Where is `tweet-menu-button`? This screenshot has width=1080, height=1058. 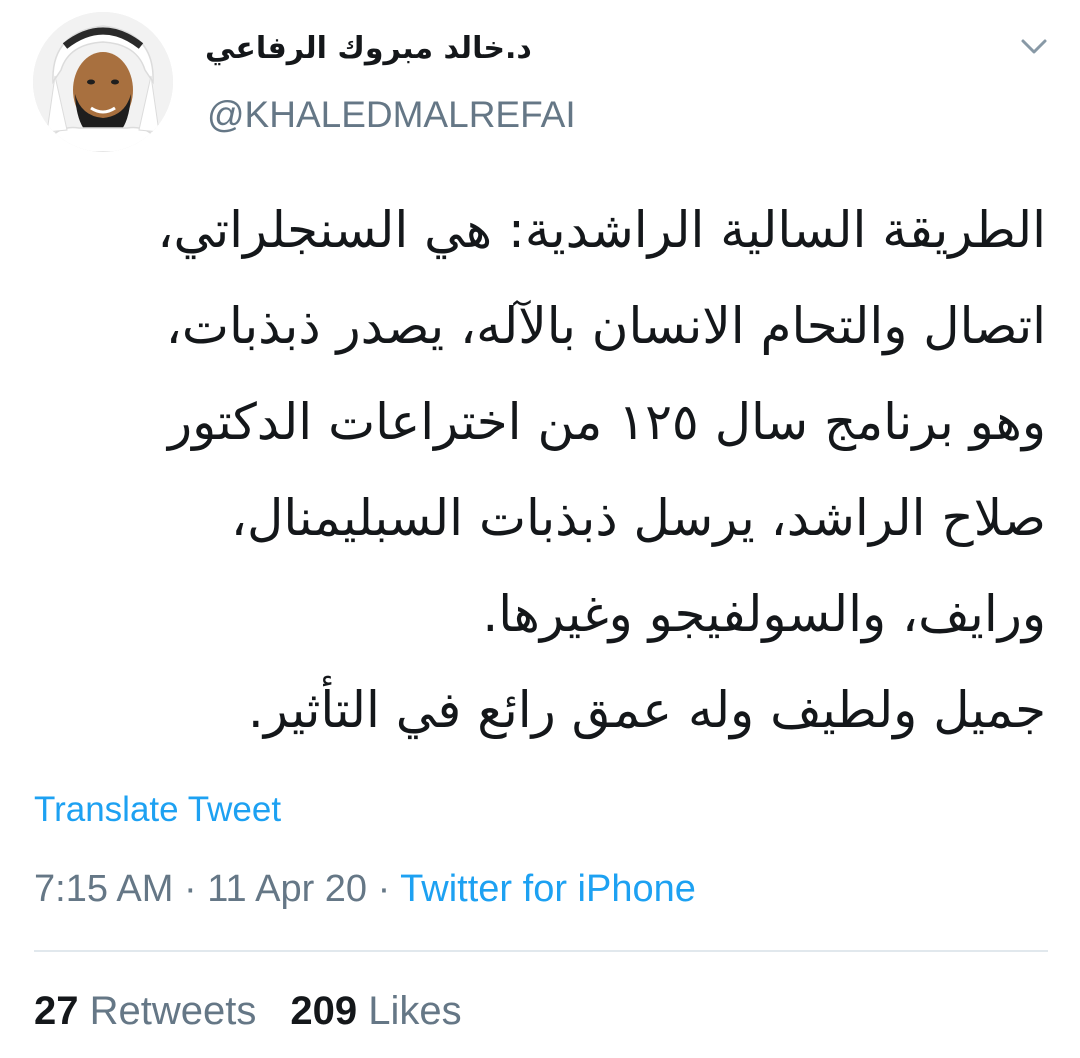 tweet-menu-button is located at coordinates (1034, 46).